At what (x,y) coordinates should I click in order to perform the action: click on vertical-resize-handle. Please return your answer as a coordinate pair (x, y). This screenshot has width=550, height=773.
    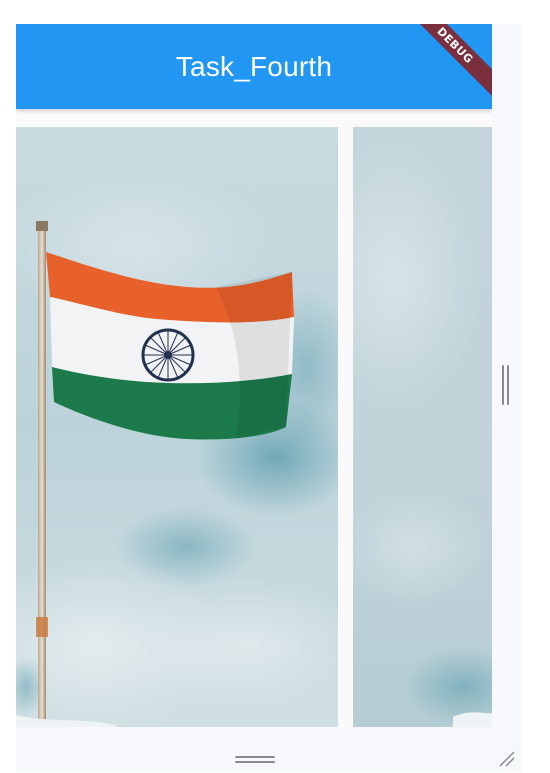
    Looking at the image, I should click on (506, 385).